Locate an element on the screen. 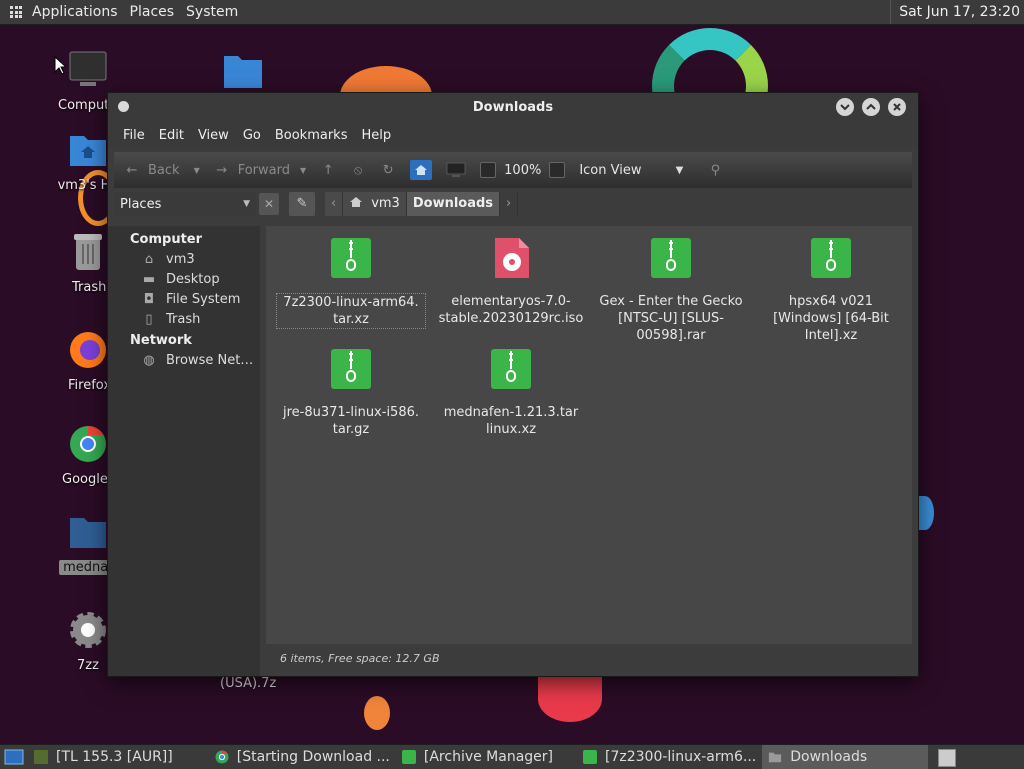 The image size is (1024, 769). mouse-pointer-icon is located at coordinates (60, 65).